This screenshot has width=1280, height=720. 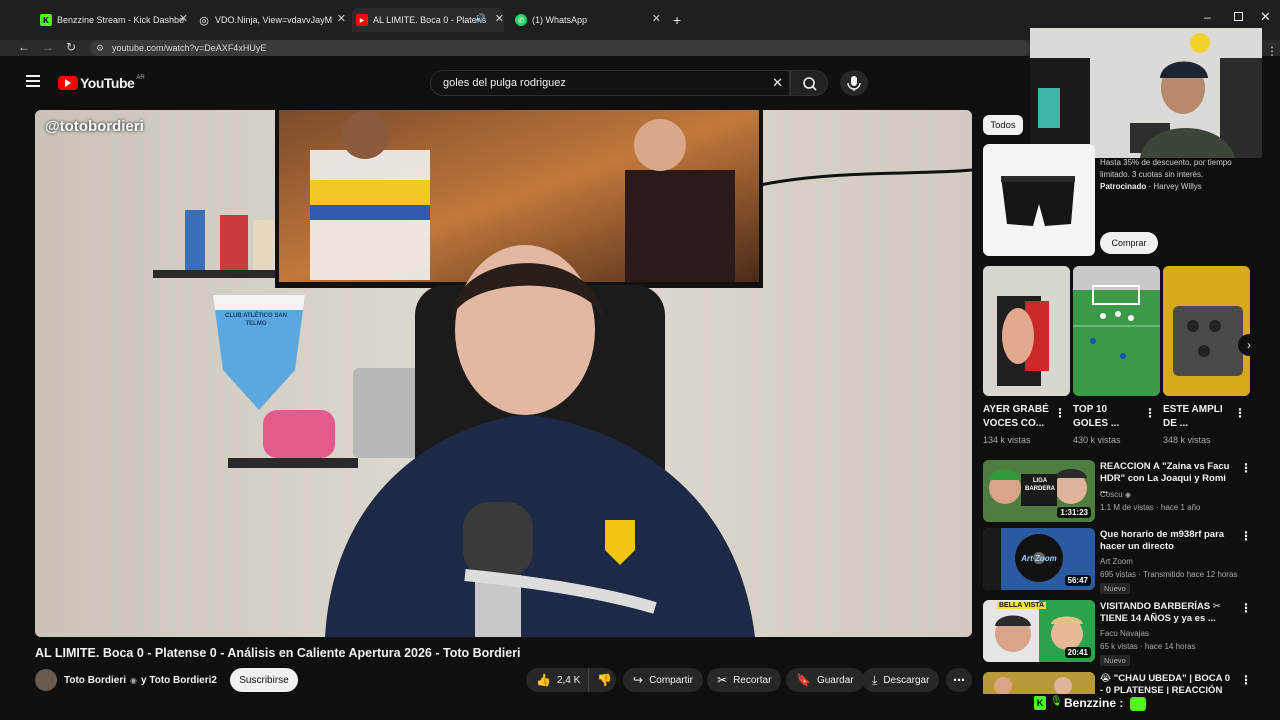 I want to click on short-2-views: 430 k vistas, so click(x=1097, y=440).